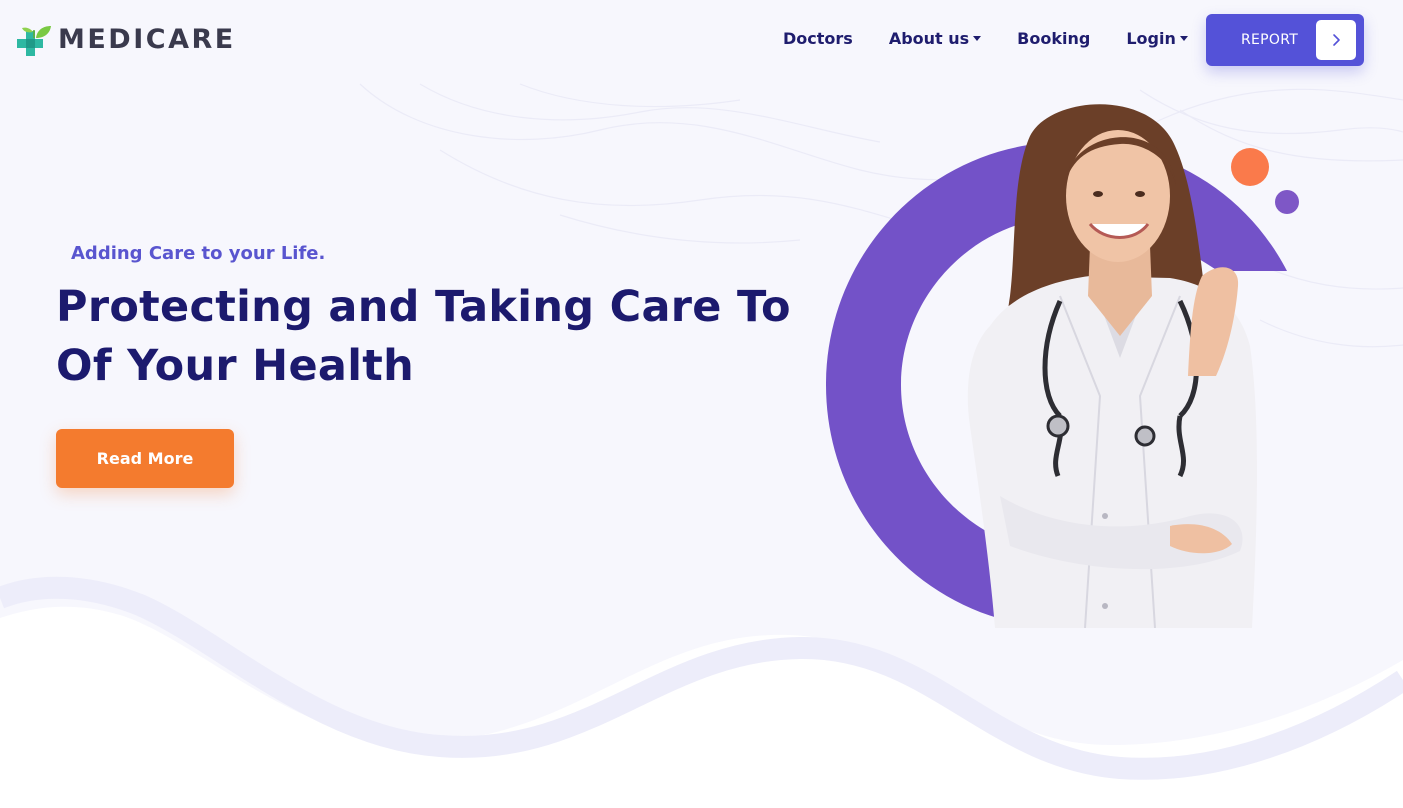  I want to click on nav-item-doctors: Doctors, so click(818, 39).